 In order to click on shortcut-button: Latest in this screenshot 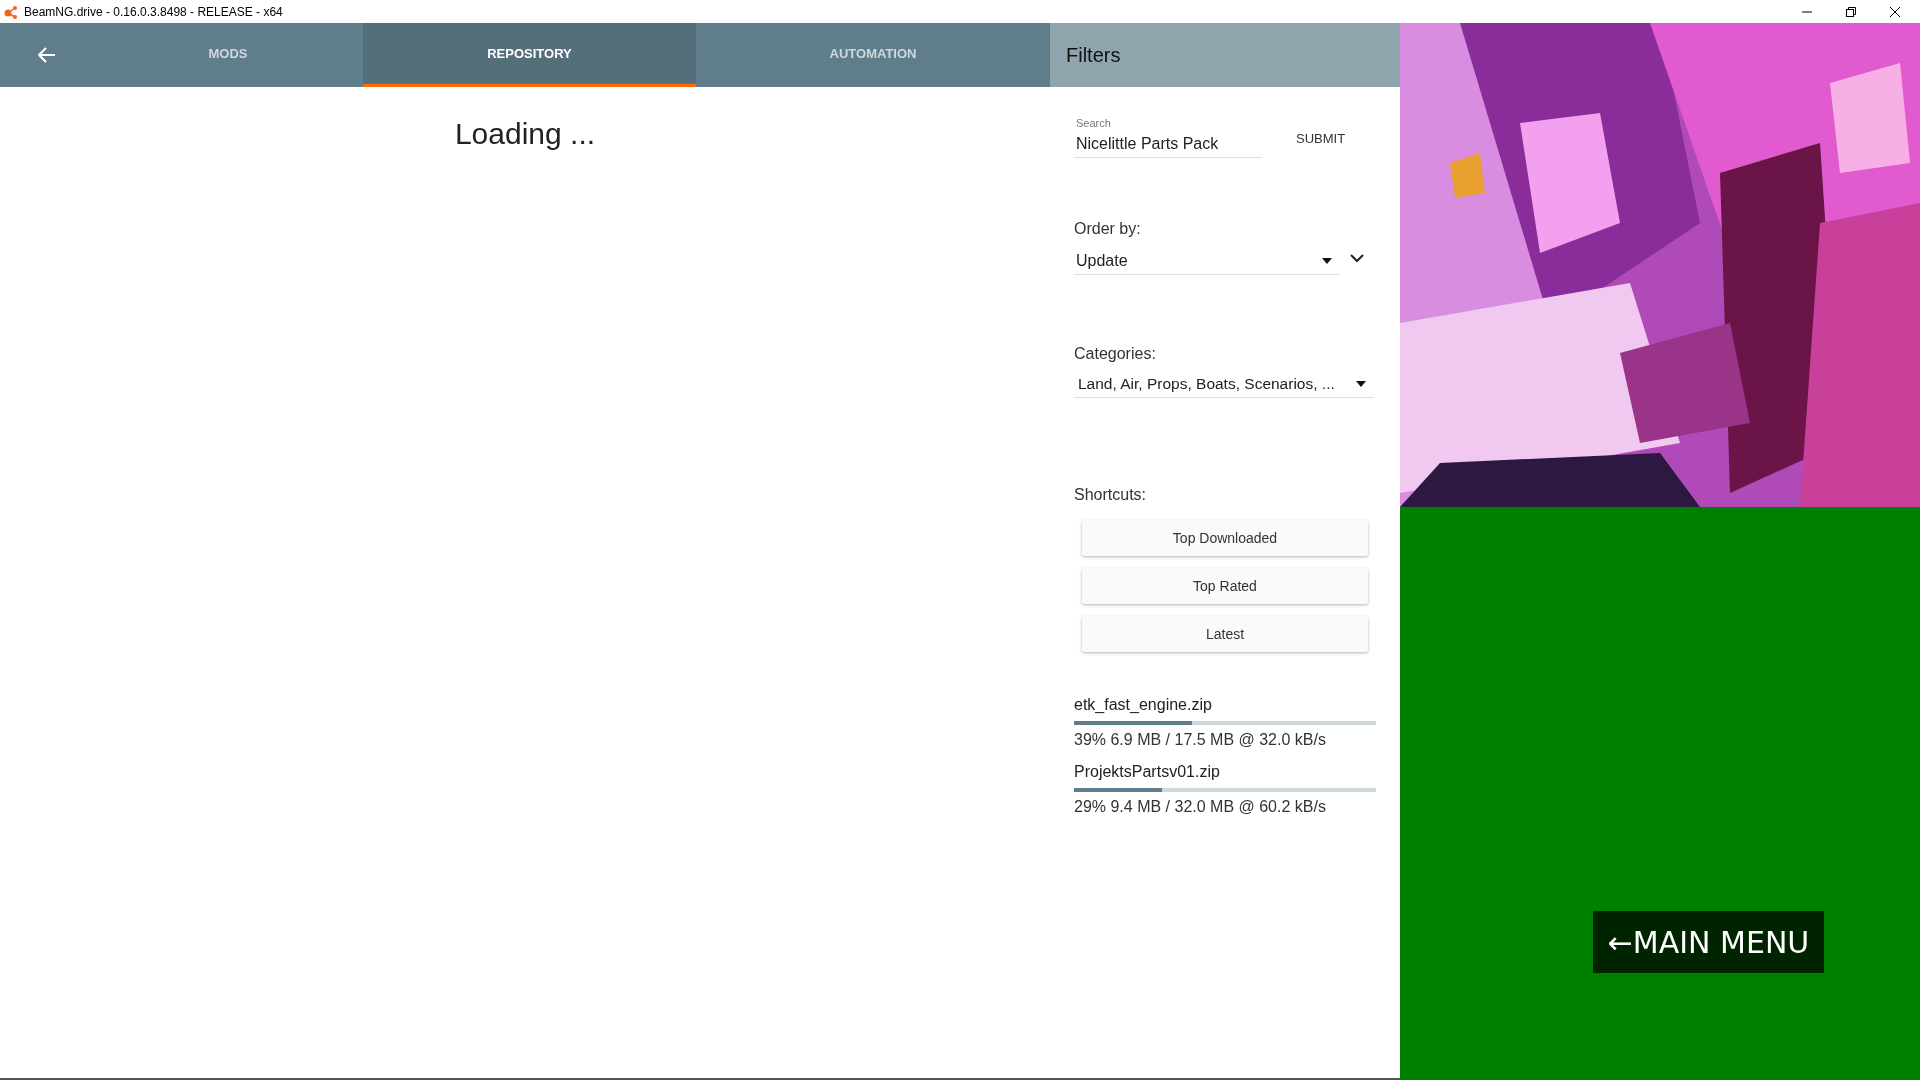, I will do `click(1225, 634)`.